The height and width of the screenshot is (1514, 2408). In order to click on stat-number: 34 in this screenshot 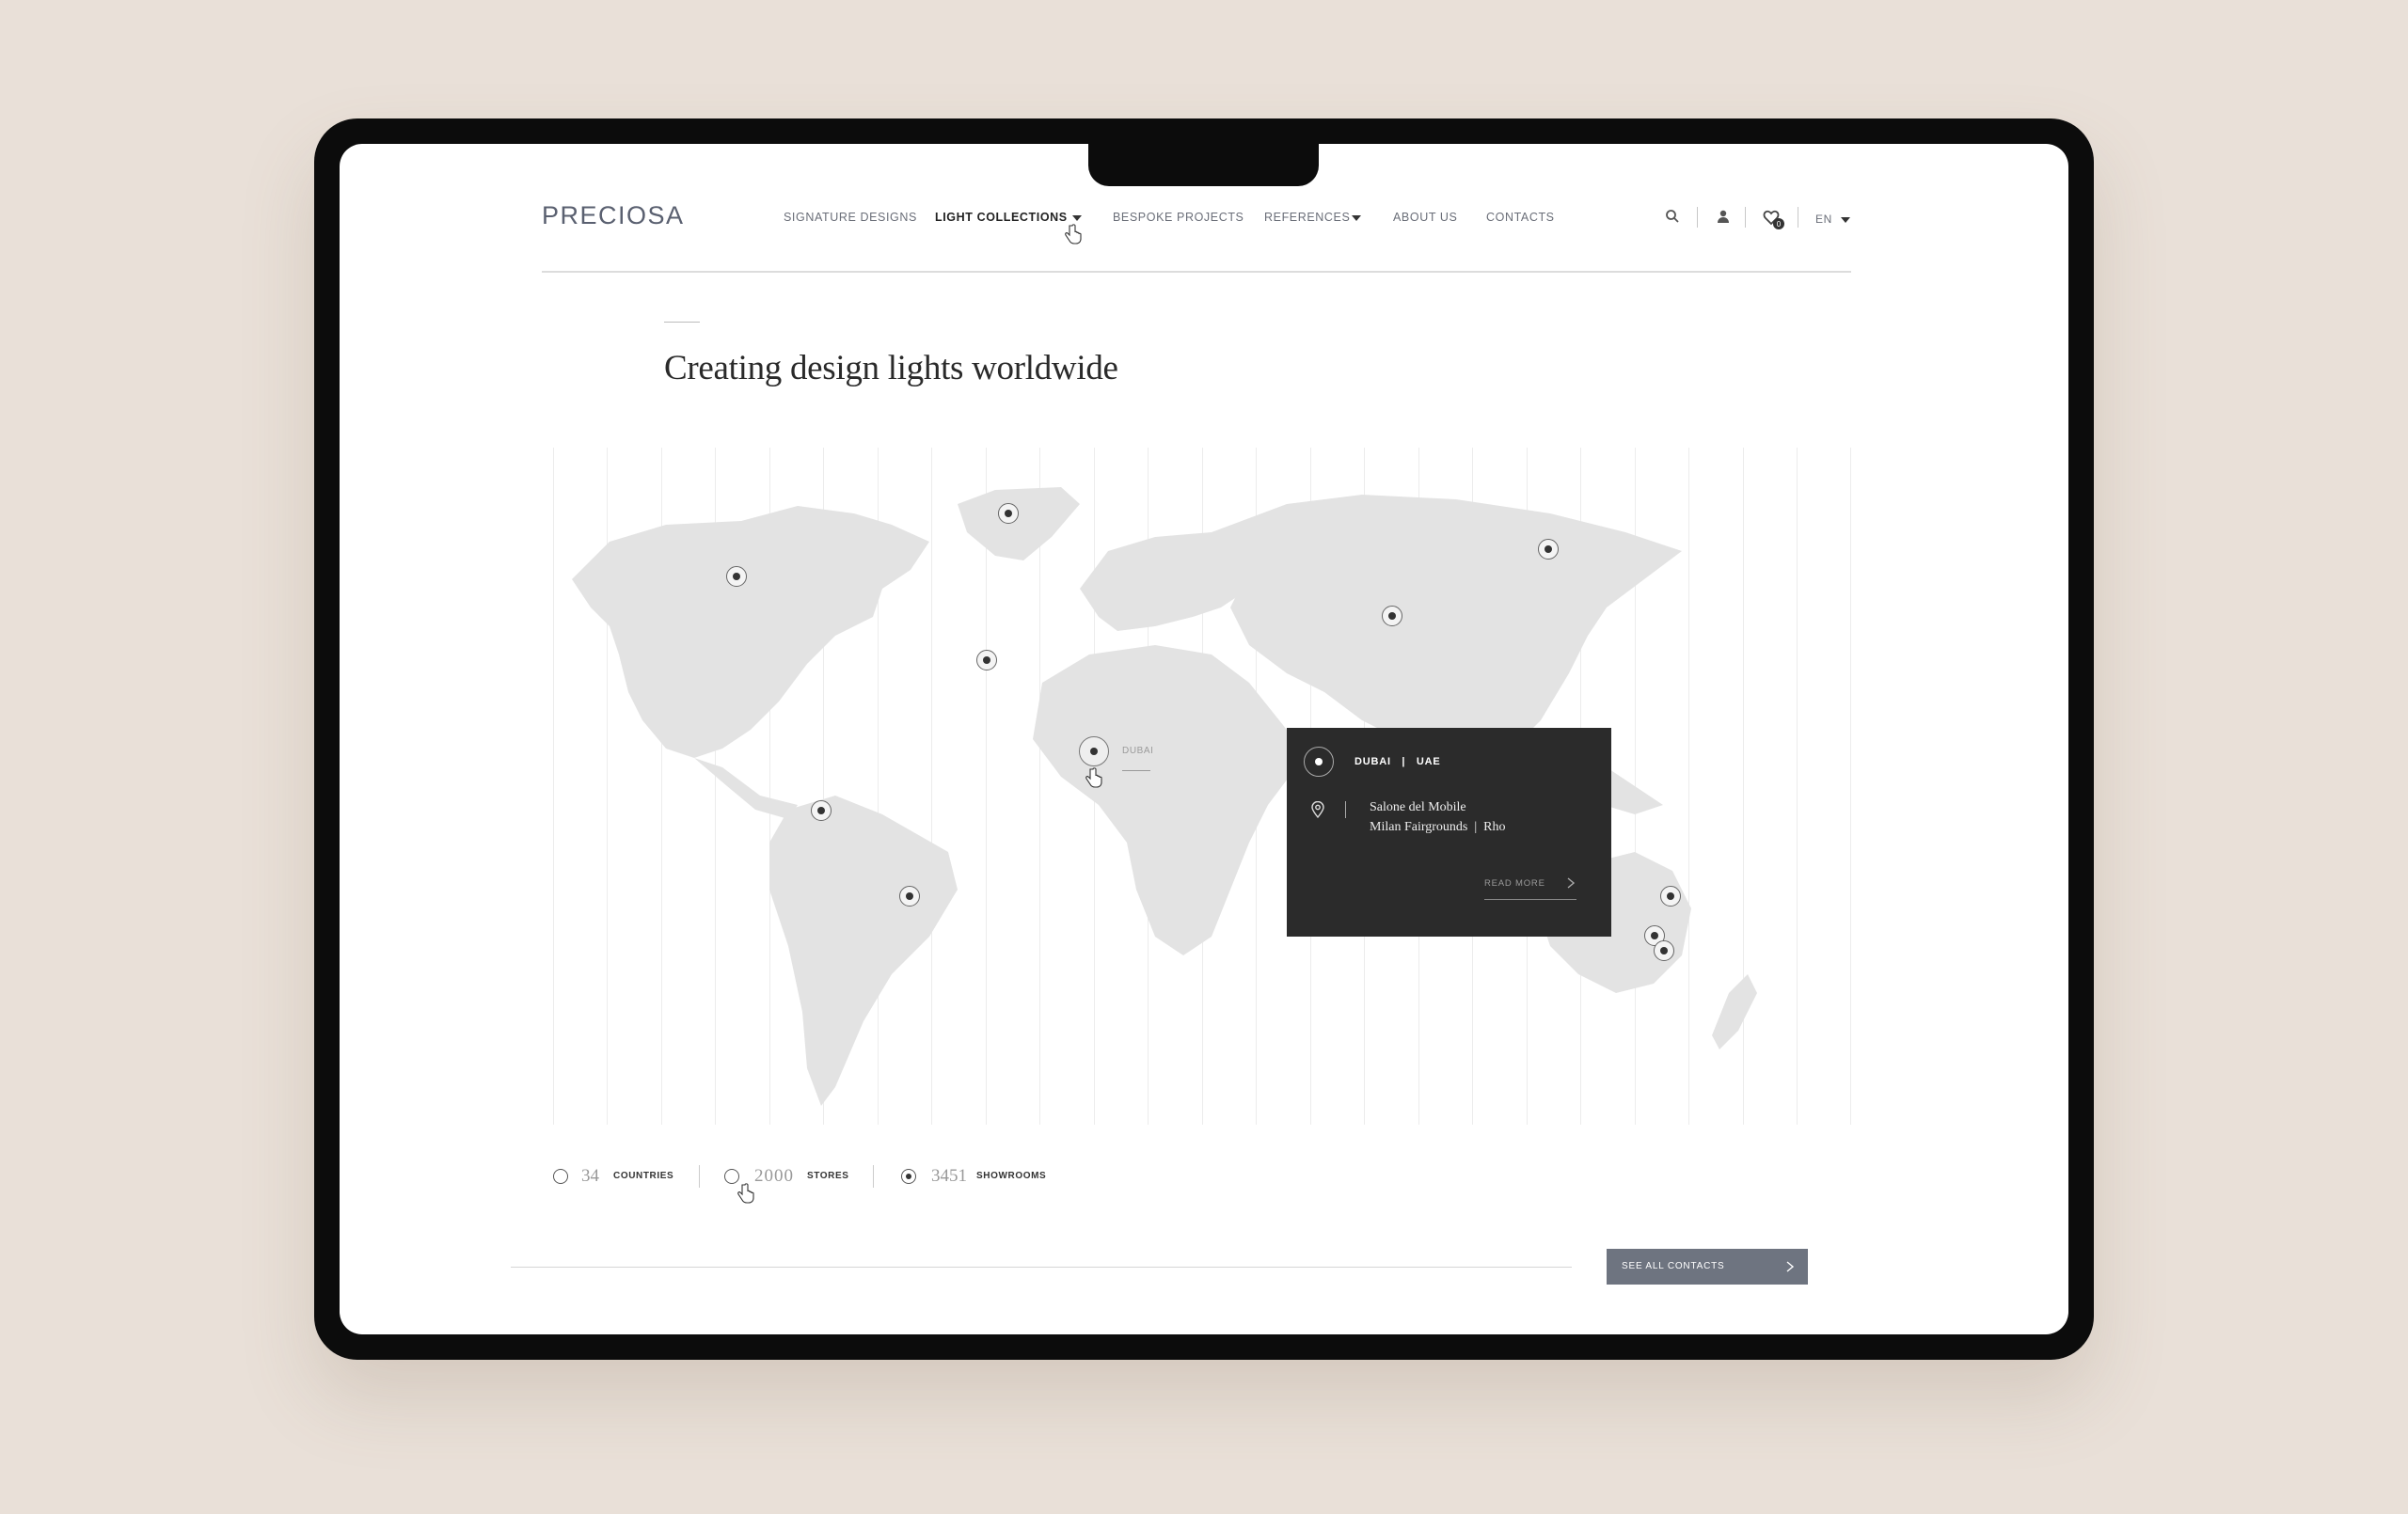, I will do `click(590, 1176)`.